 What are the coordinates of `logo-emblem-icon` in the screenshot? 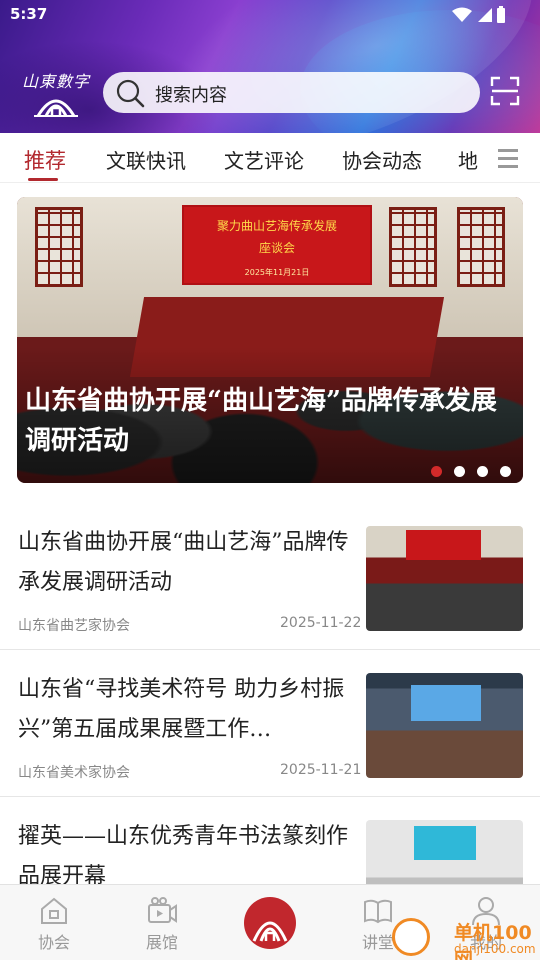 It's located at (56, 108).